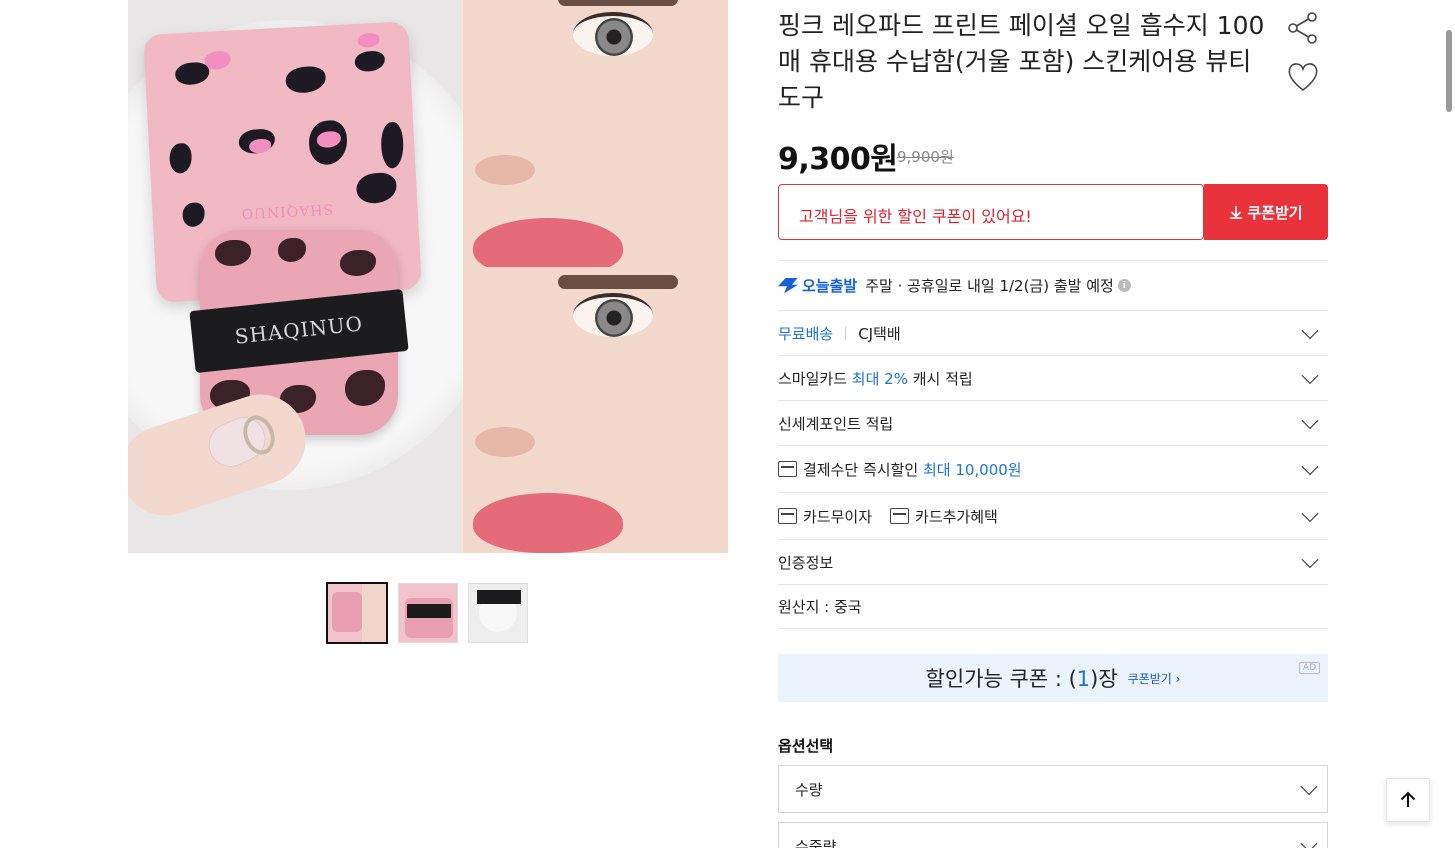 The height and width of the screenshot is (848, 1455). I want to click on divider, so click(846, 333).